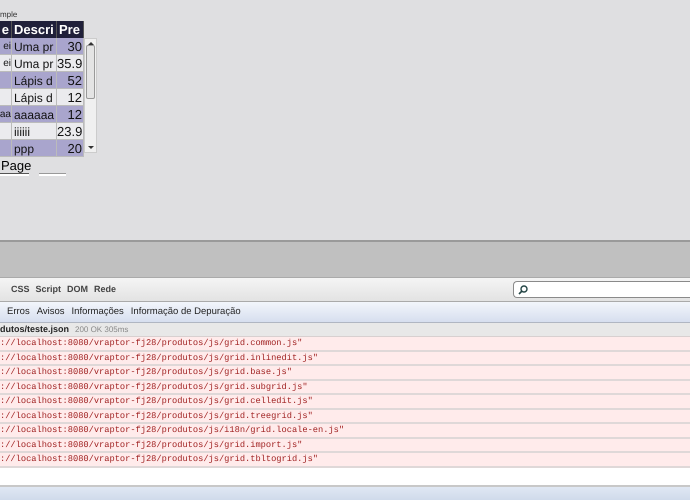 Image resolution: width=690 pixels, height=500 pixels. I want to click on scrollbar, so click(90, 95).